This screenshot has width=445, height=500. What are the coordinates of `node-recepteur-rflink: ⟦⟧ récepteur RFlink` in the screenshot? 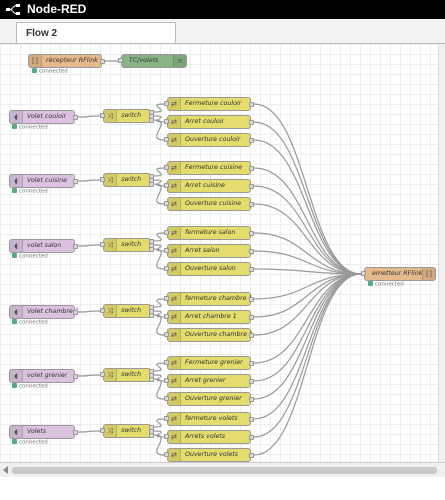 It's located at (65, 61).